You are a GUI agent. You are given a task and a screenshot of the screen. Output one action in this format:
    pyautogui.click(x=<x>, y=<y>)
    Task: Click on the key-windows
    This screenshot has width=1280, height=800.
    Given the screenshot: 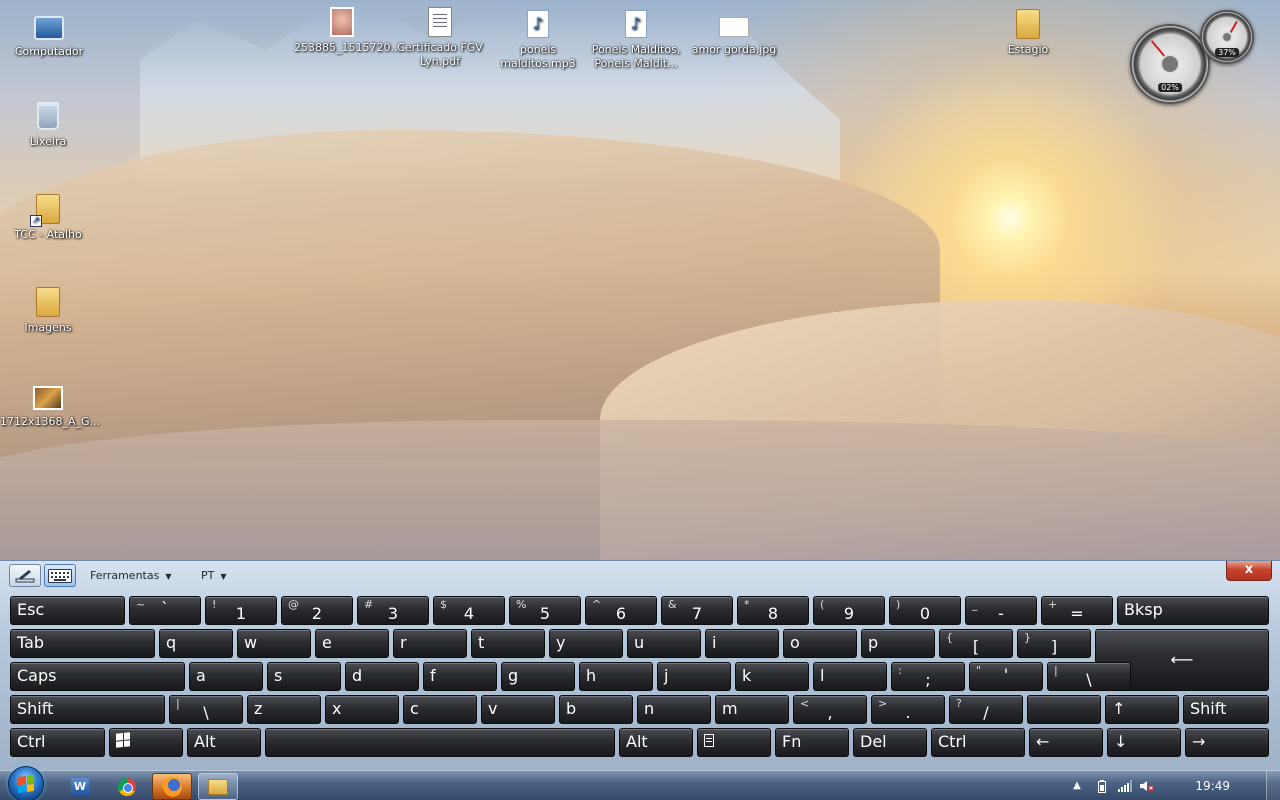 What is the action you would take?
    pyautogui.click(x=146, y=742)
    